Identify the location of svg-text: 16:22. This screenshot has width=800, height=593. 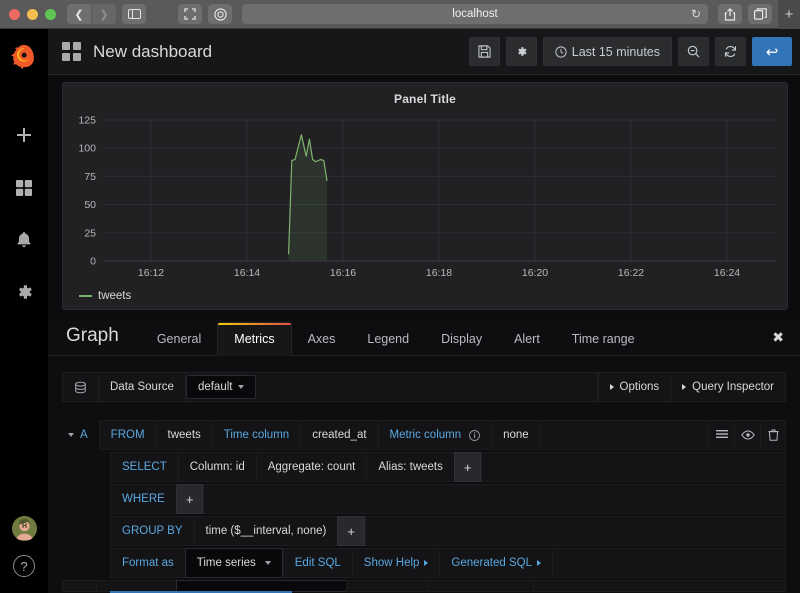
(631, 273).